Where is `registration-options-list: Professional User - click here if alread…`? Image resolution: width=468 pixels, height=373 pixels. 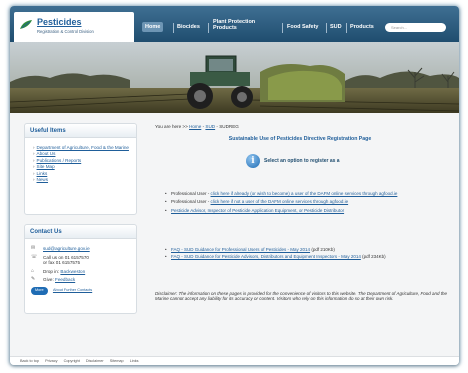 registration-options-list: Professional User - click here if alread… is located at coordinates (307, 203).